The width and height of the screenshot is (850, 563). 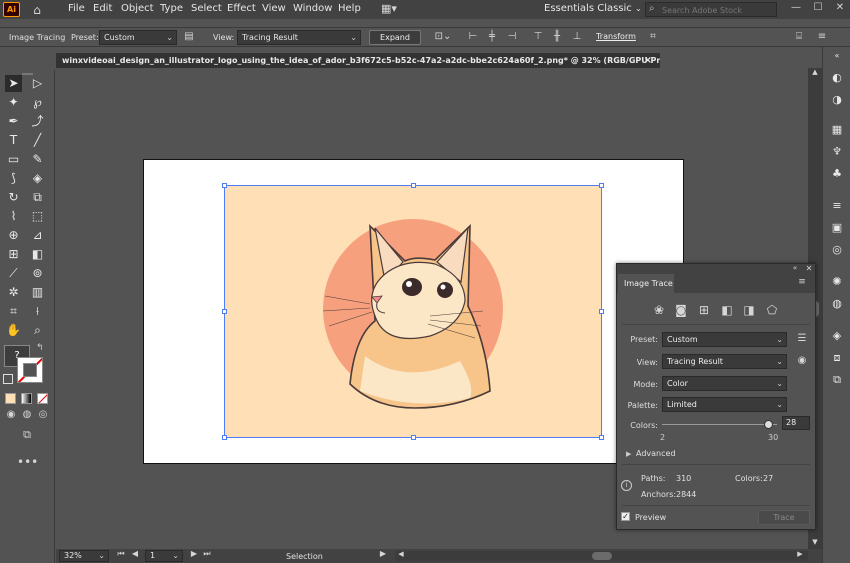 I want to click on horizontal-scrollbar: ◀ ▶, so click(x=601, y=555).